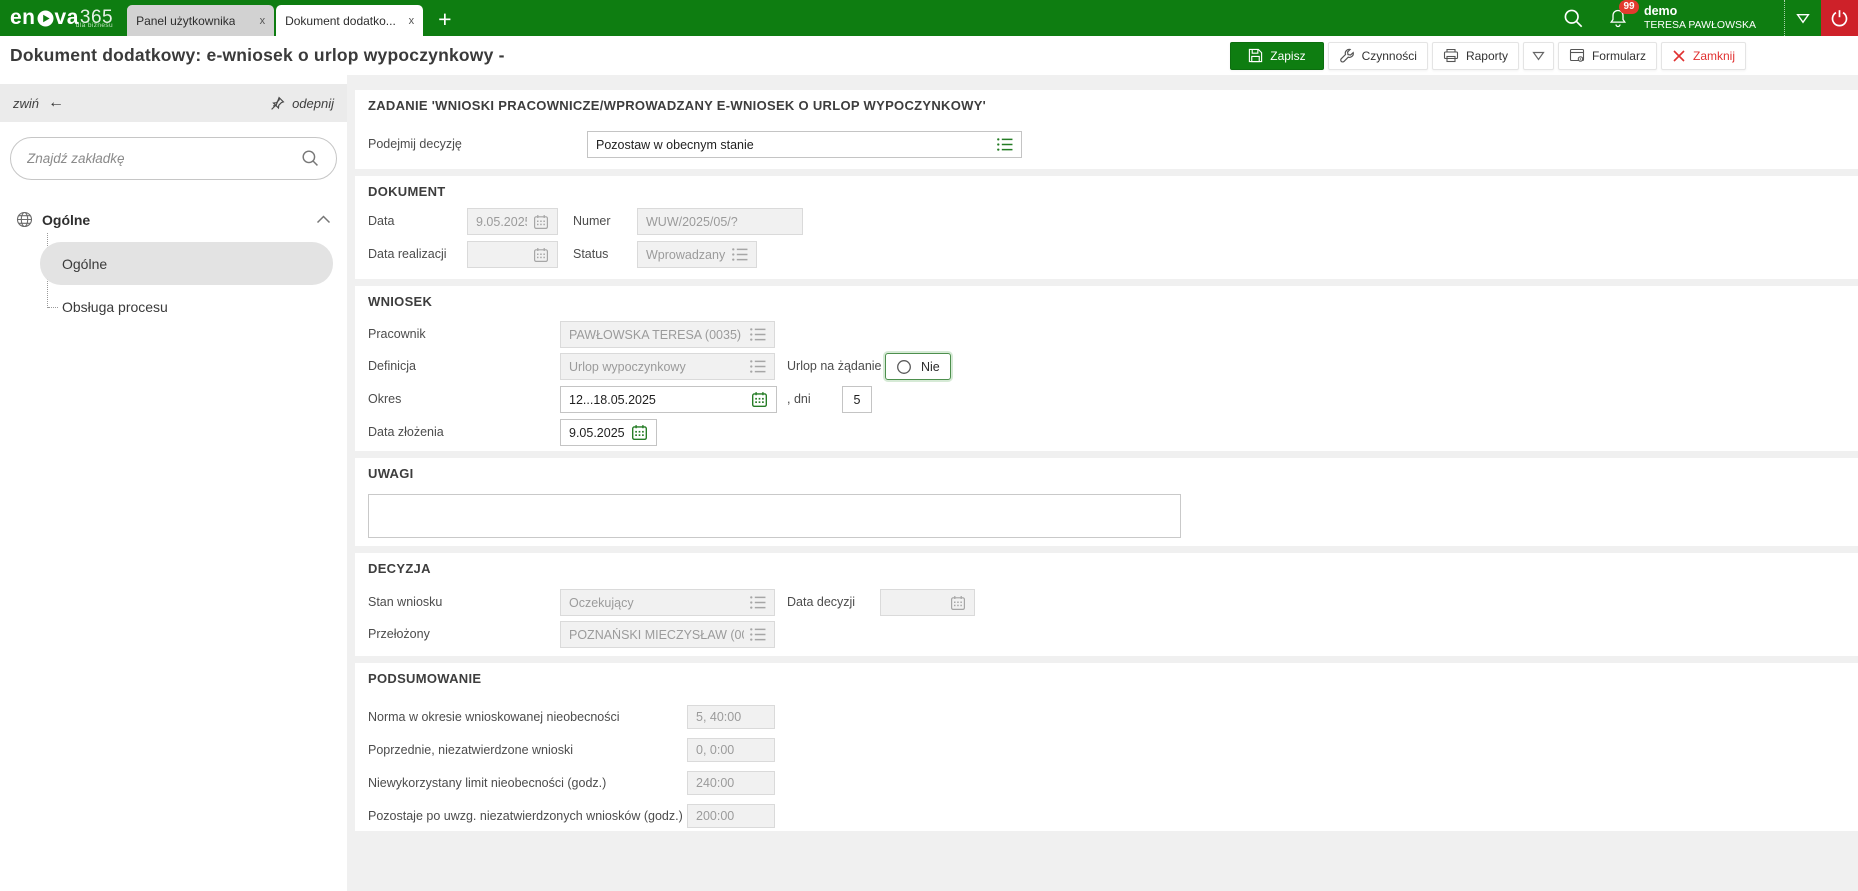 Image resolution: width=1858 pixels, height=891 pixels. Describe the element at coordinates (1475, 55) in the screenshot. I see `reports-button: Raporty` at that location.